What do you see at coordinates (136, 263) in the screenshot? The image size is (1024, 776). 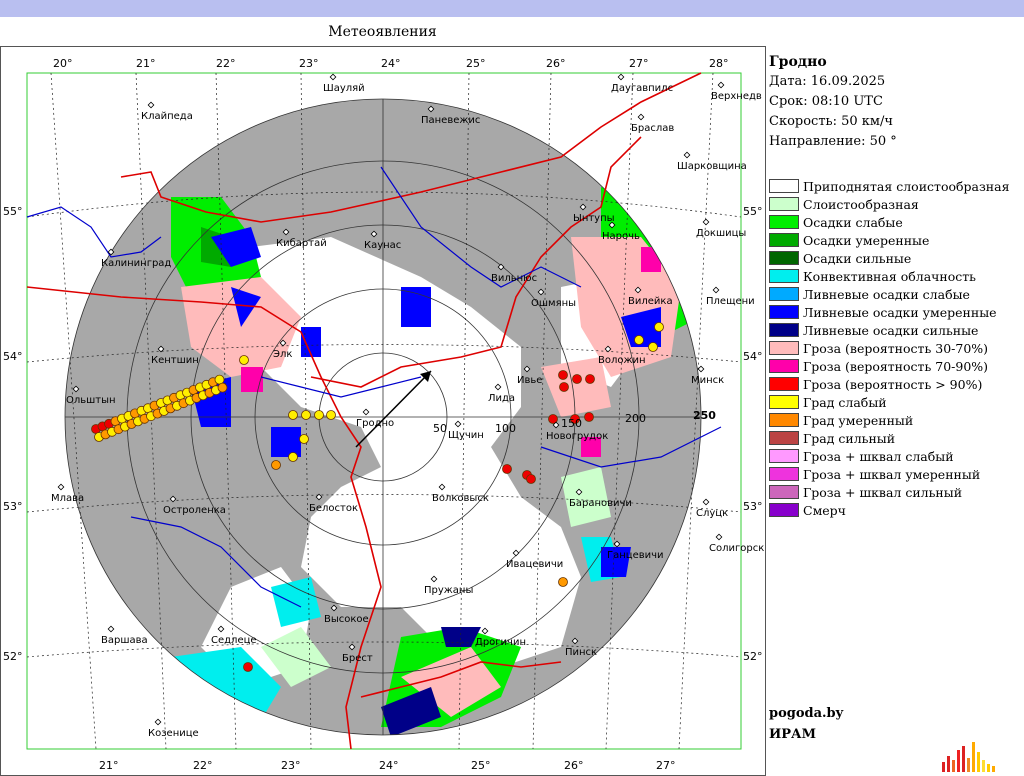 I see `city-label: Калининград` at bounding box center [136, 263].